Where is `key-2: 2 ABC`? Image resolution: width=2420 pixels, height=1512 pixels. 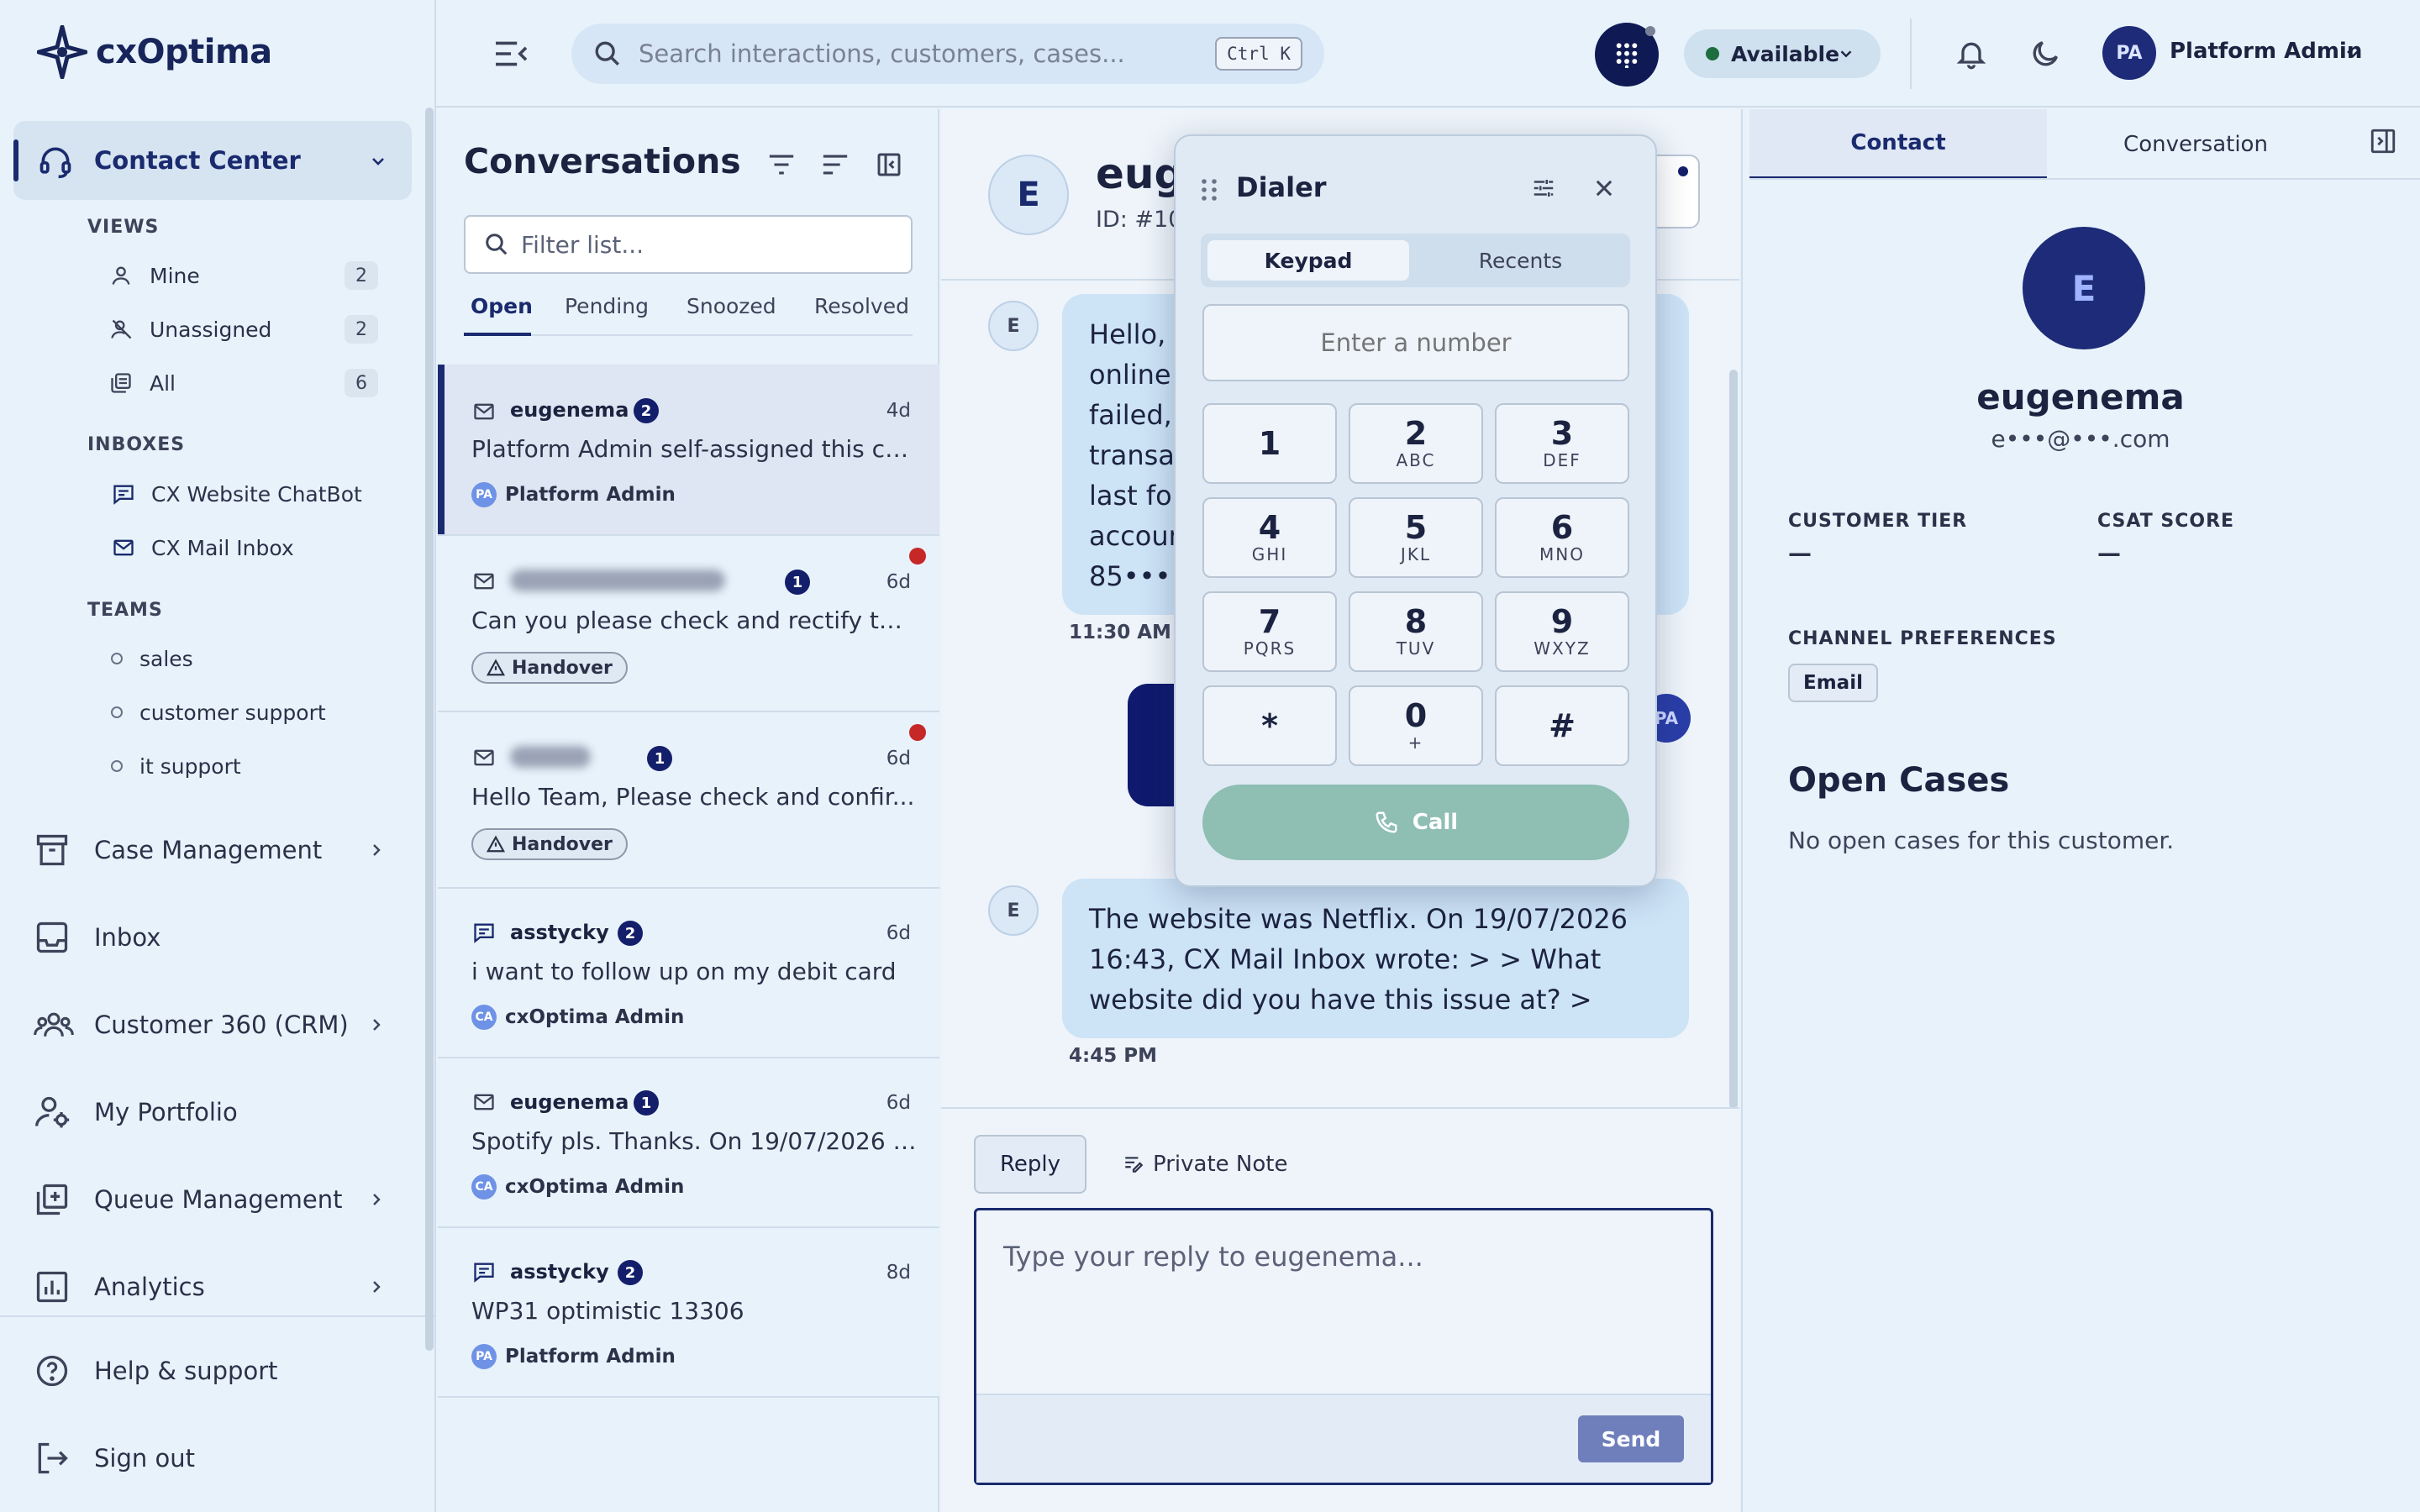
key-2: 2 ABC is located at coordinates (1416, 443).